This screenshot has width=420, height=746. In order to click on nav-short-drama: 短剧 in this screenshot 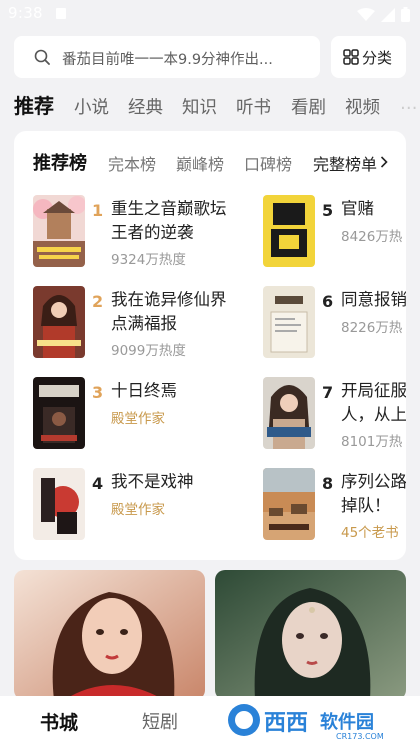, I will do `click(160, 721)`.